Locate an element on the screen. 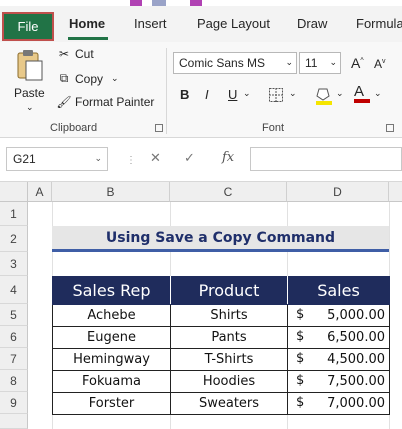 Image resolution: width=402 pixels, height=429 pixels. font-name-value: Comic Sans MS is located at coordinates (222, 63).